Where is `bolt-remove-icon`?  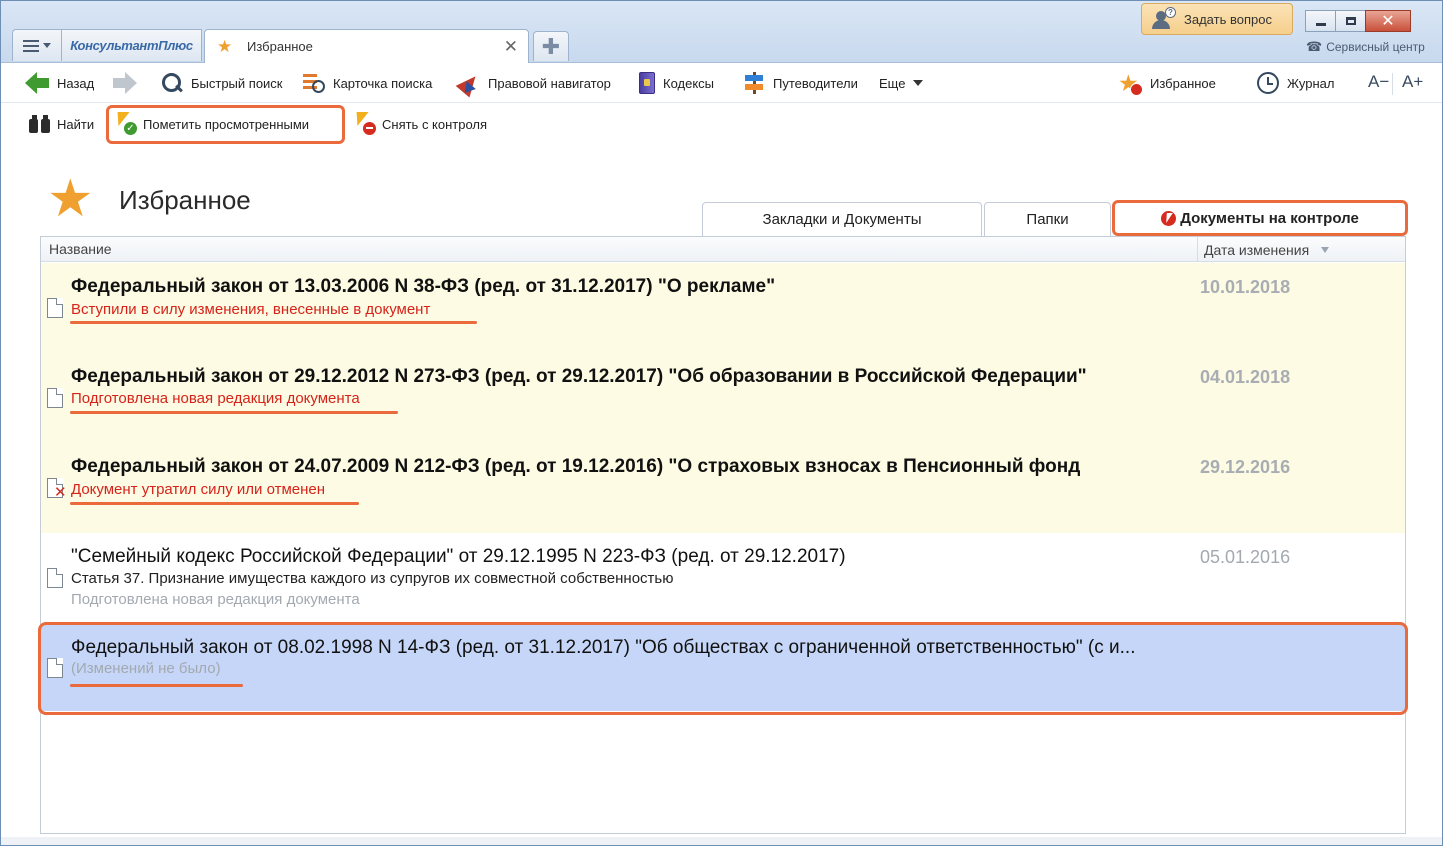
bolt-remove-icon is located at coordinates (364, 124).